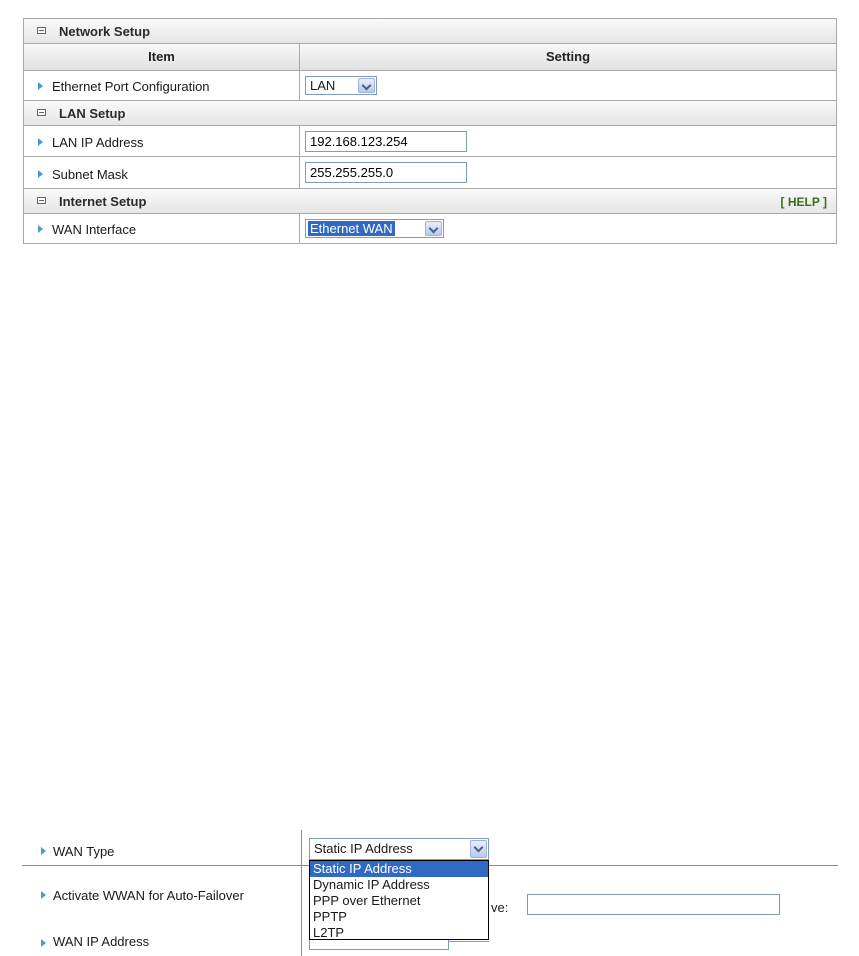 This screenshot has height=956, width=859. What do you see at coordinates (131, 86) in the screenshot?
I see `ethernet-port-label: Ethernet Port Configuration` at bounding box center [131, 86].